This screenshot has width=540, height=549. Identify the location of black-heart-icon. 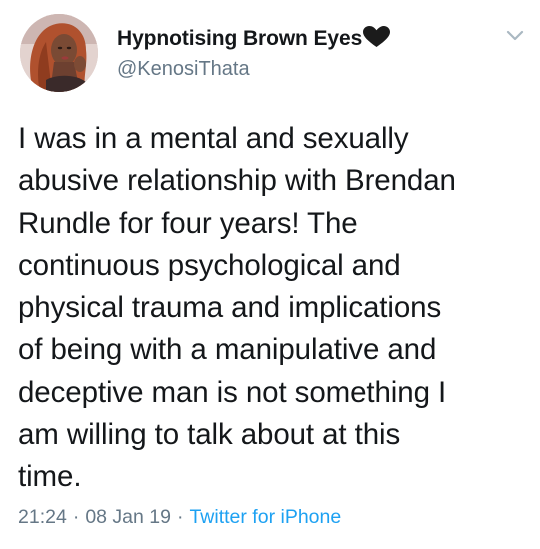
(377, 40).